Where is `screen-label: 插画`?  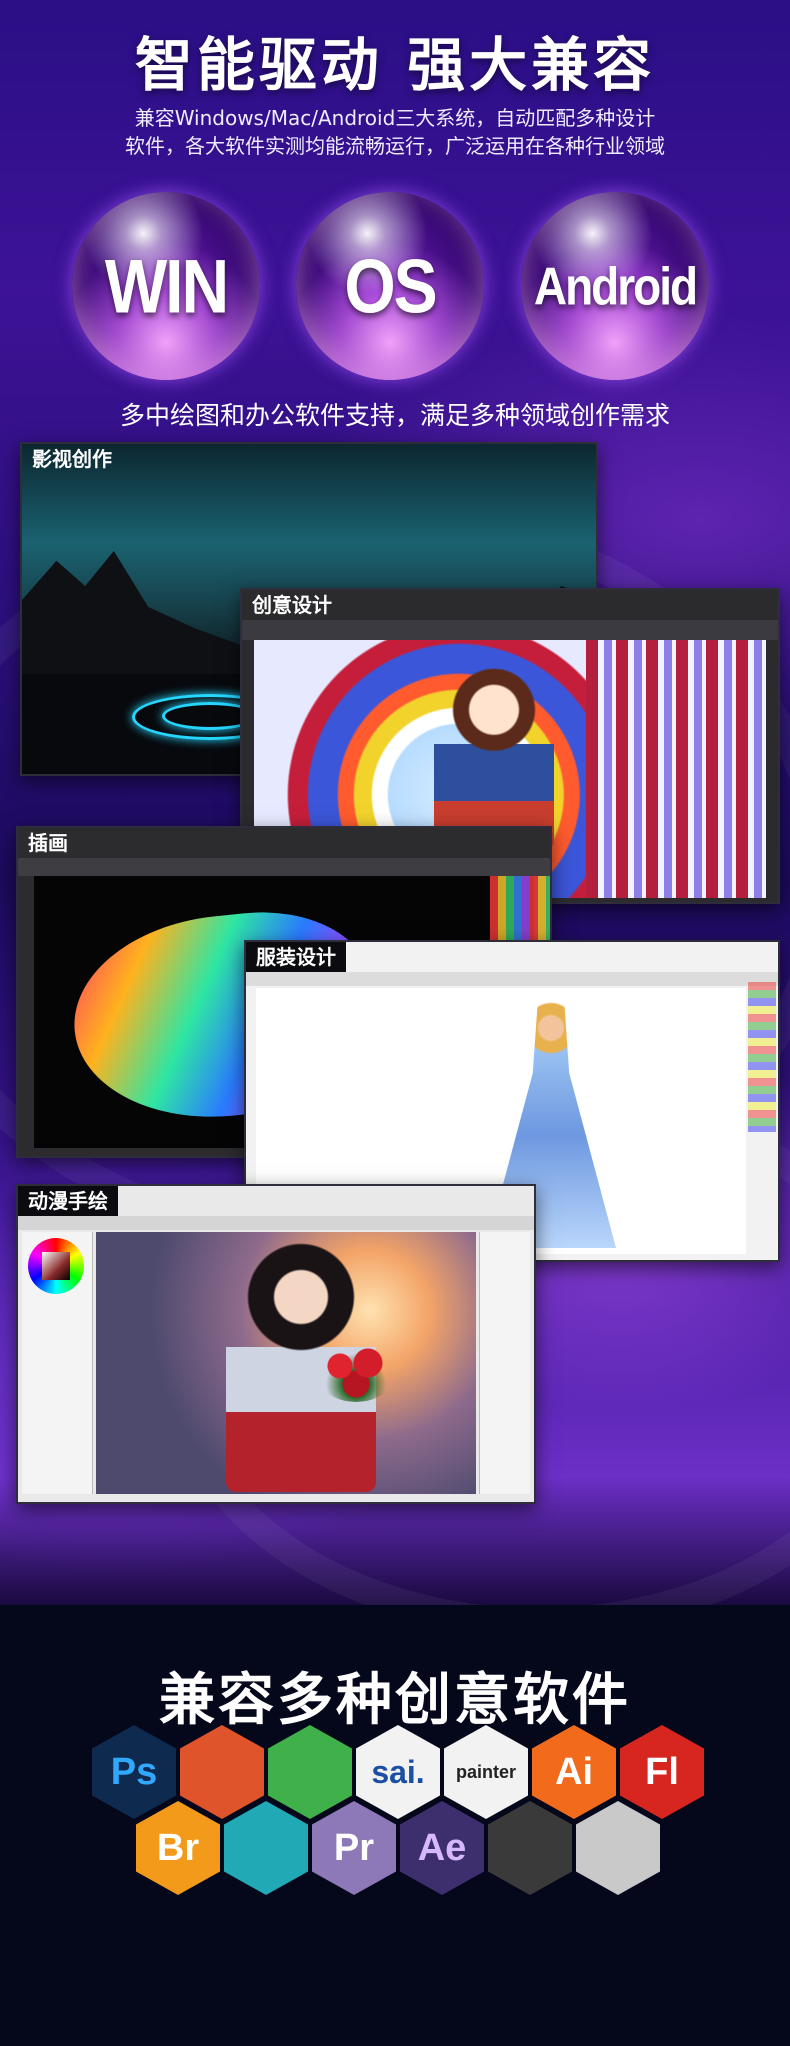
screen-label: 插画 is located at coordinates (48, 843).